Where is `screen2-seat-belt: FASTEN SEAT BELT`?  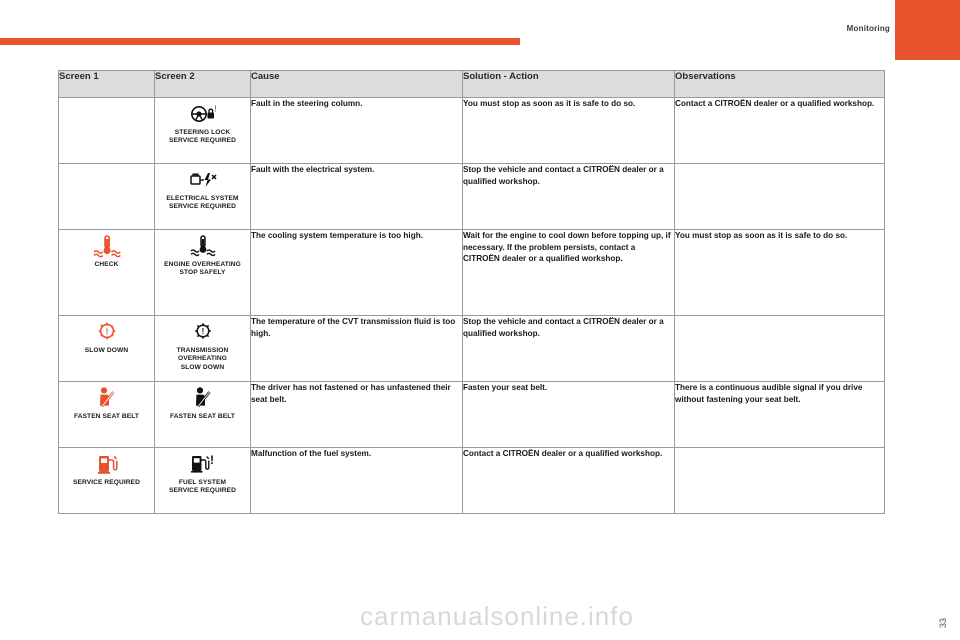
screen2-seat-belt: FASTEN SEAT BELT is located at coordinates (202, 414).